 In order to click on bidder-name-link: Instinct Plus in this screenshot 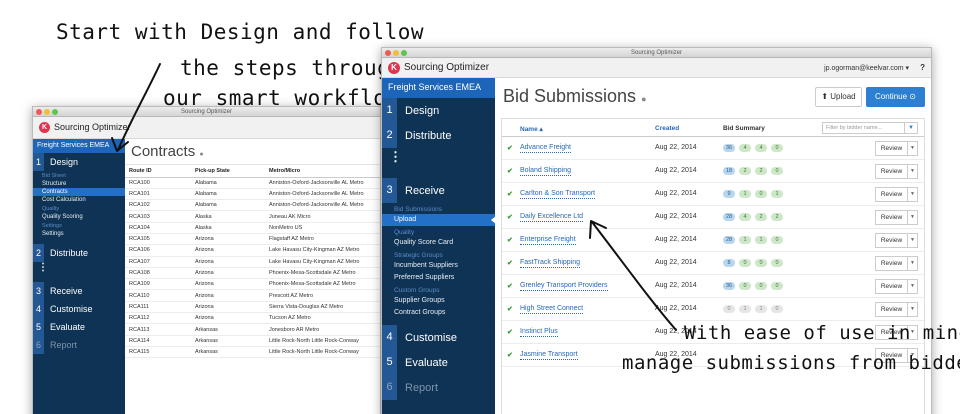, I will do `click(539, 332)`.